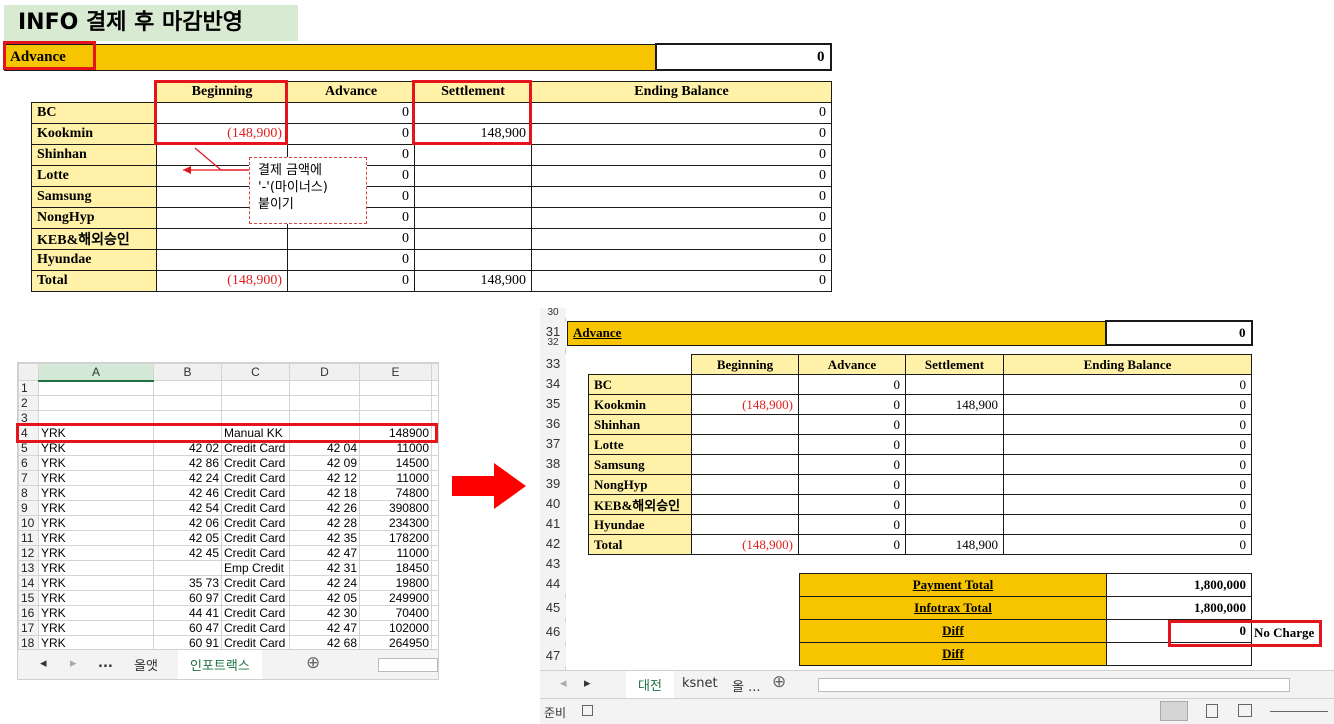  Describe the element at coordinates (255, 372) in the screenshot. I see `grid-col-c: C` at that location.